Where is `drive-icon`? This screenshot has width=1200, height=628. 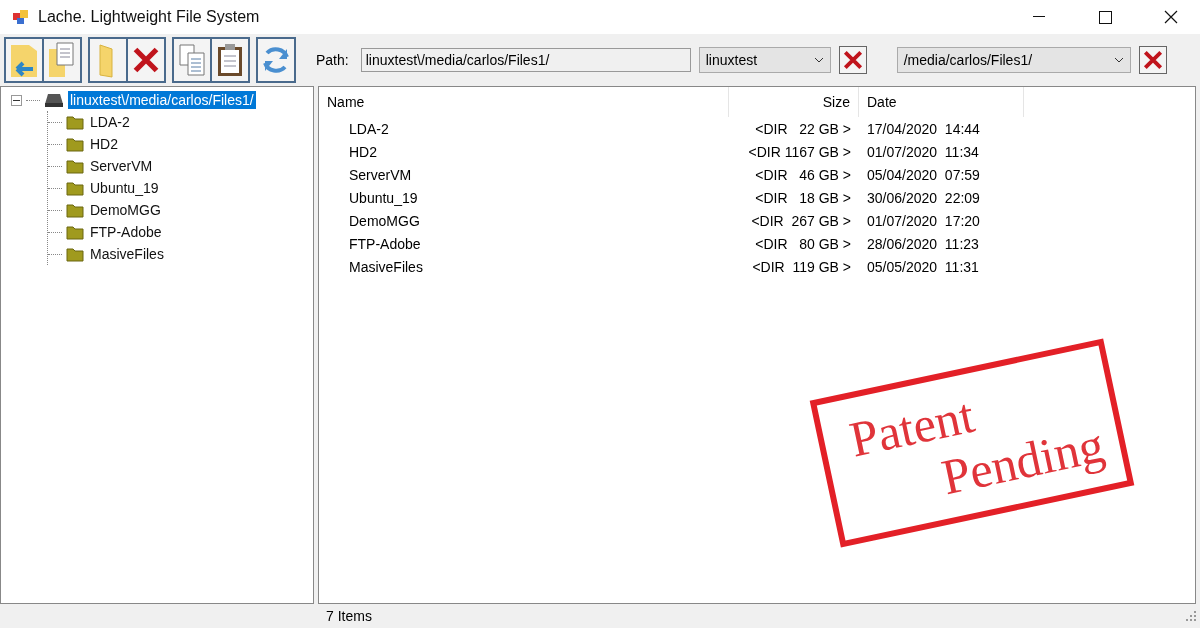
drive-icon is located at coordinates (54, 100).